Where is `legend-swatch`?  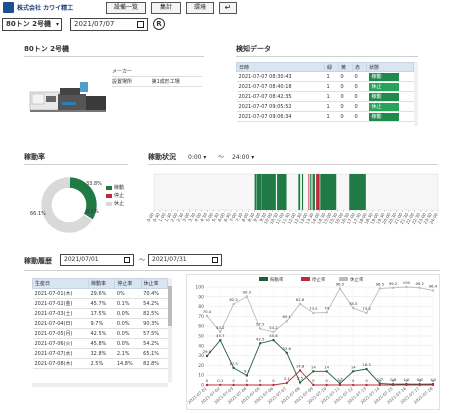
legend-swatch is located at coordinates (109, 195).